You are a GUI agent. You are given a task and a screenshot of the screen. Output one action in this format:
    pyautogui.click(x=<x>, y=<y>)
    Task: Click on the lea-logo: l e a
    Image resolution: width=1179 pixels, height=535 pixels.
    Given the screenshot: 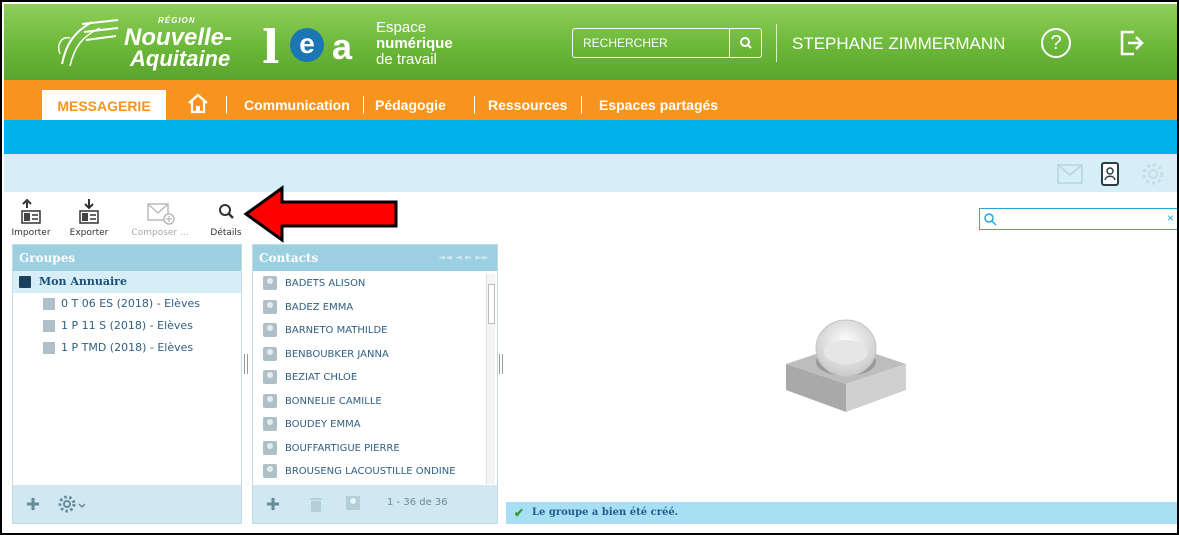 What is the action you would take?
    pyautogui.click(x=316, y=46)
    